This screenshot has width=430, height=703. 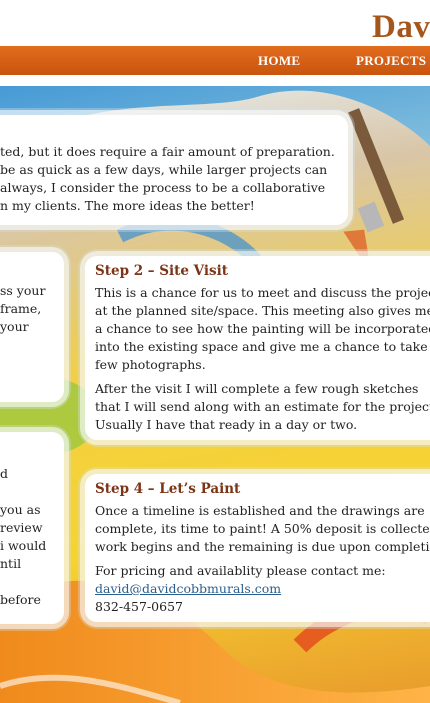 I want to click on paintbrush-icon, so click(x=374, y=191).